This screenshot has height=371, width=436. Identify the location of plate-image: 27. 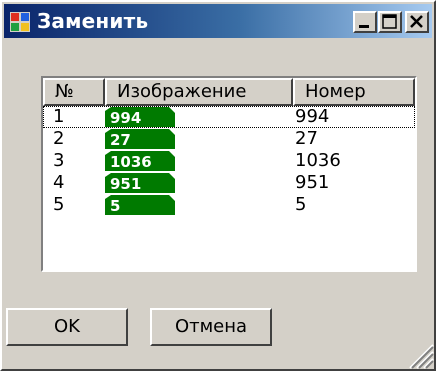
(140, 139).